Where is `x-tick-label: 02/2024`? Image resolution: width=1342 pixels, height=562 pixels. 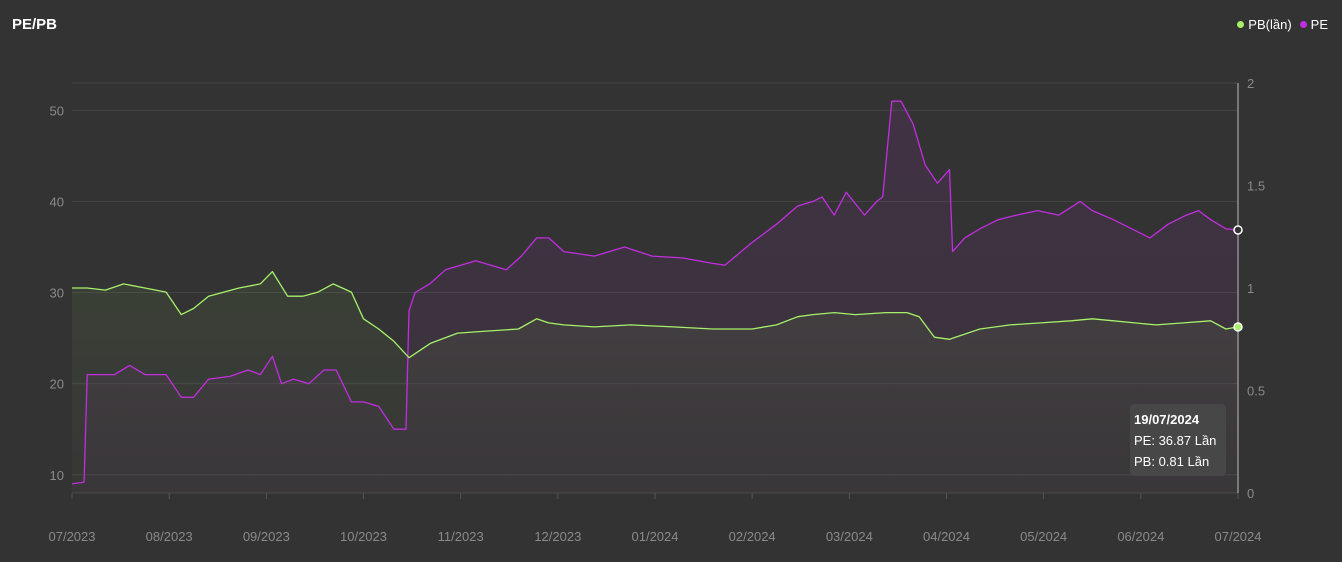
x-tick-label: 02/2024 is located at coordinates (752, 536).